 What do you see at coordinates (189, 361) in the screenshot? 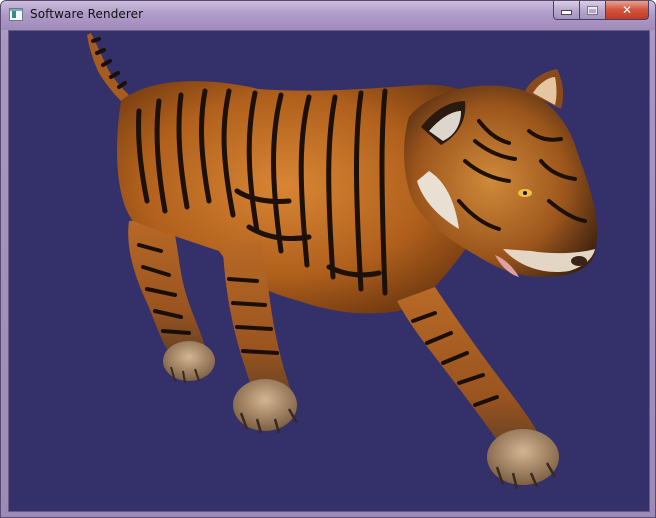
I see `tiger-back-paw` at bounding box center [189, 361].